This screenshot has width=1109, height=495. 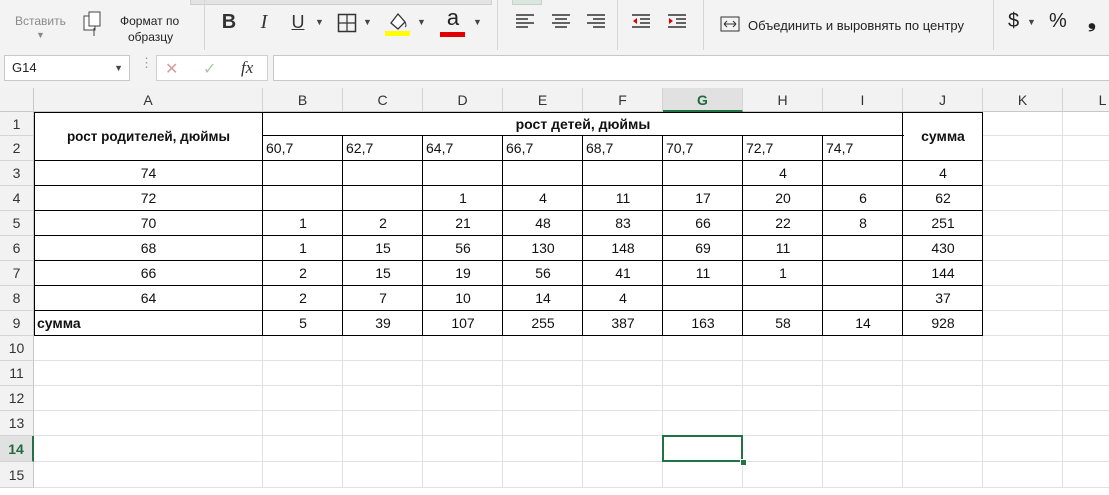 I want to click on column-total-cell: 5, so click(x=303, y=323).